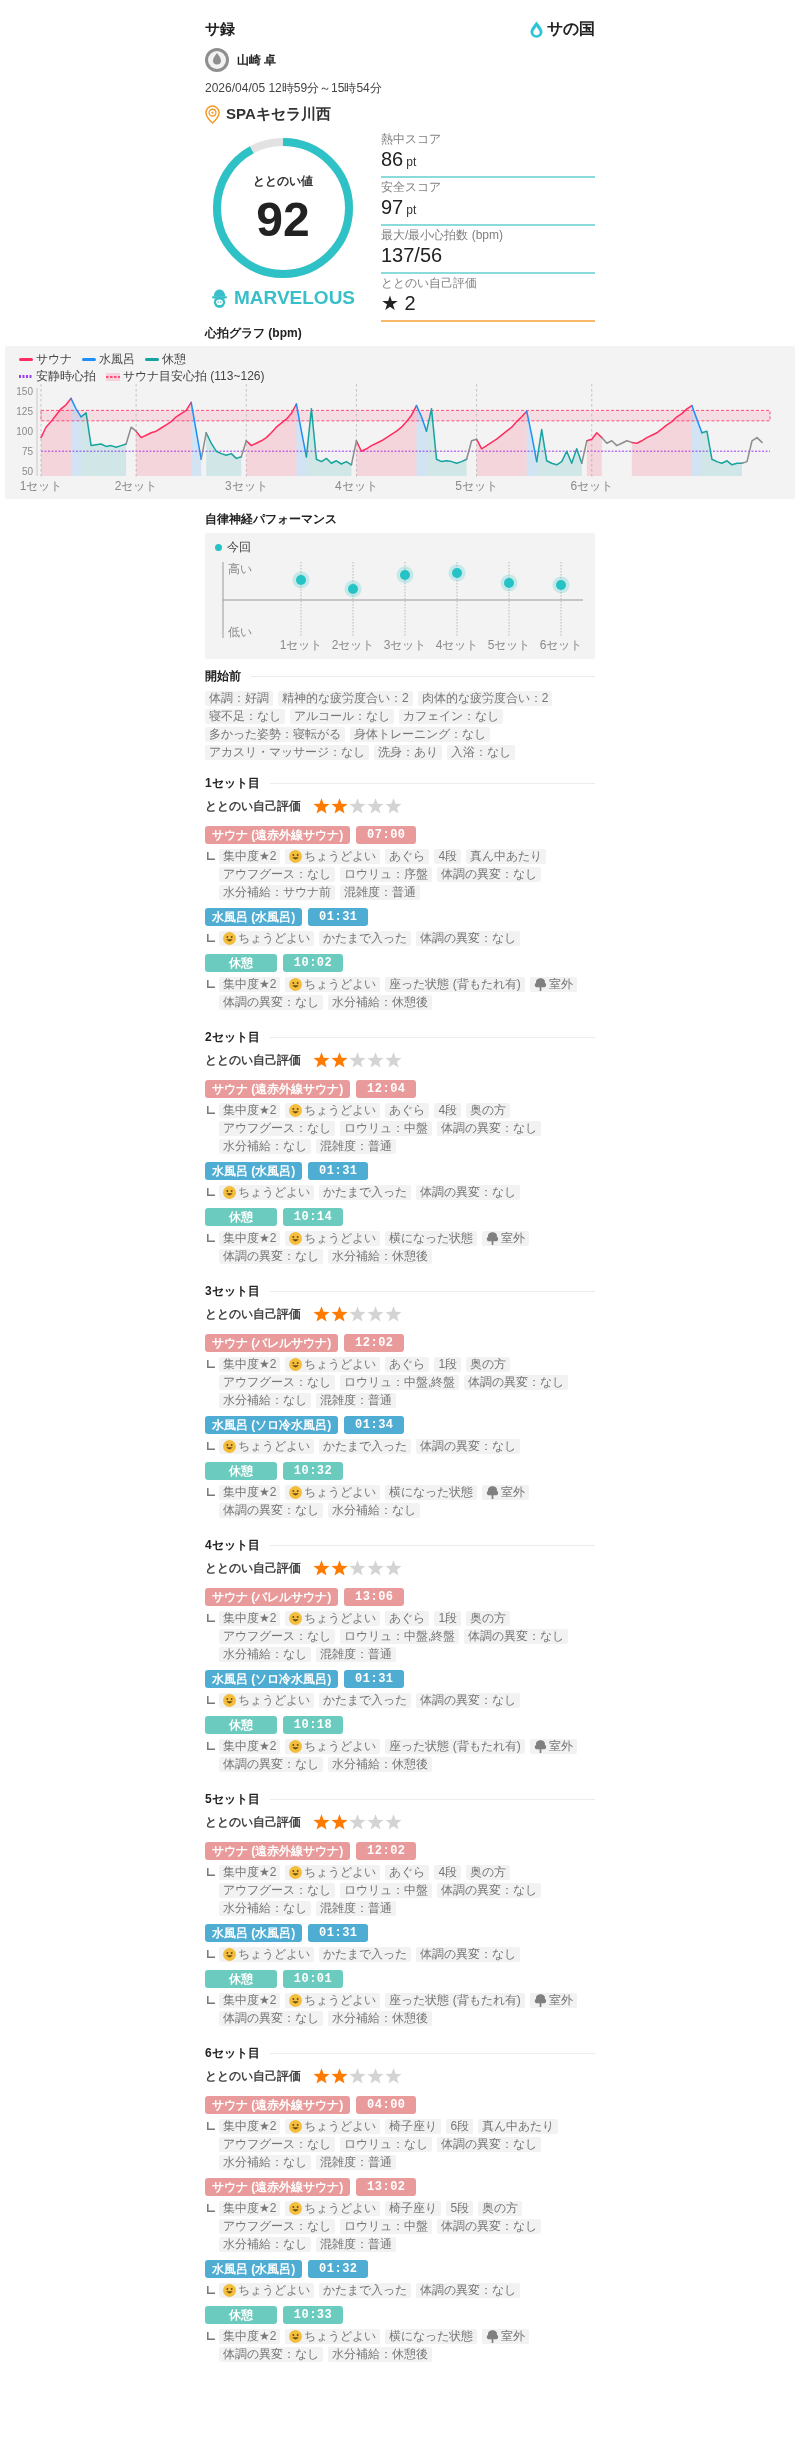 This screenshot has height=2440, width=800. What do you see at coordinates (283, 181) in the screenshot?
I see `score-label: ととのい値` at bounding box center [283, 181].